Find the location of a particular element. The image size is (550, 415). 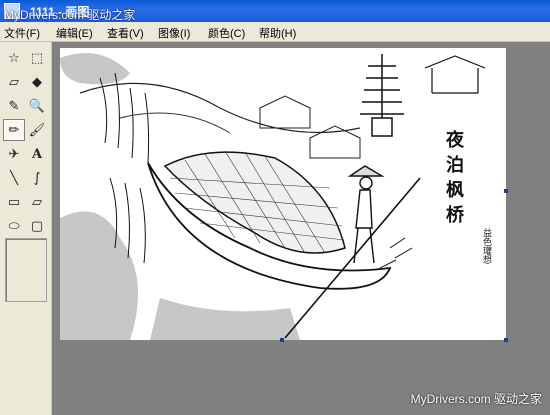

poem-char-4: 桥 is located at coordinates (455, 215).